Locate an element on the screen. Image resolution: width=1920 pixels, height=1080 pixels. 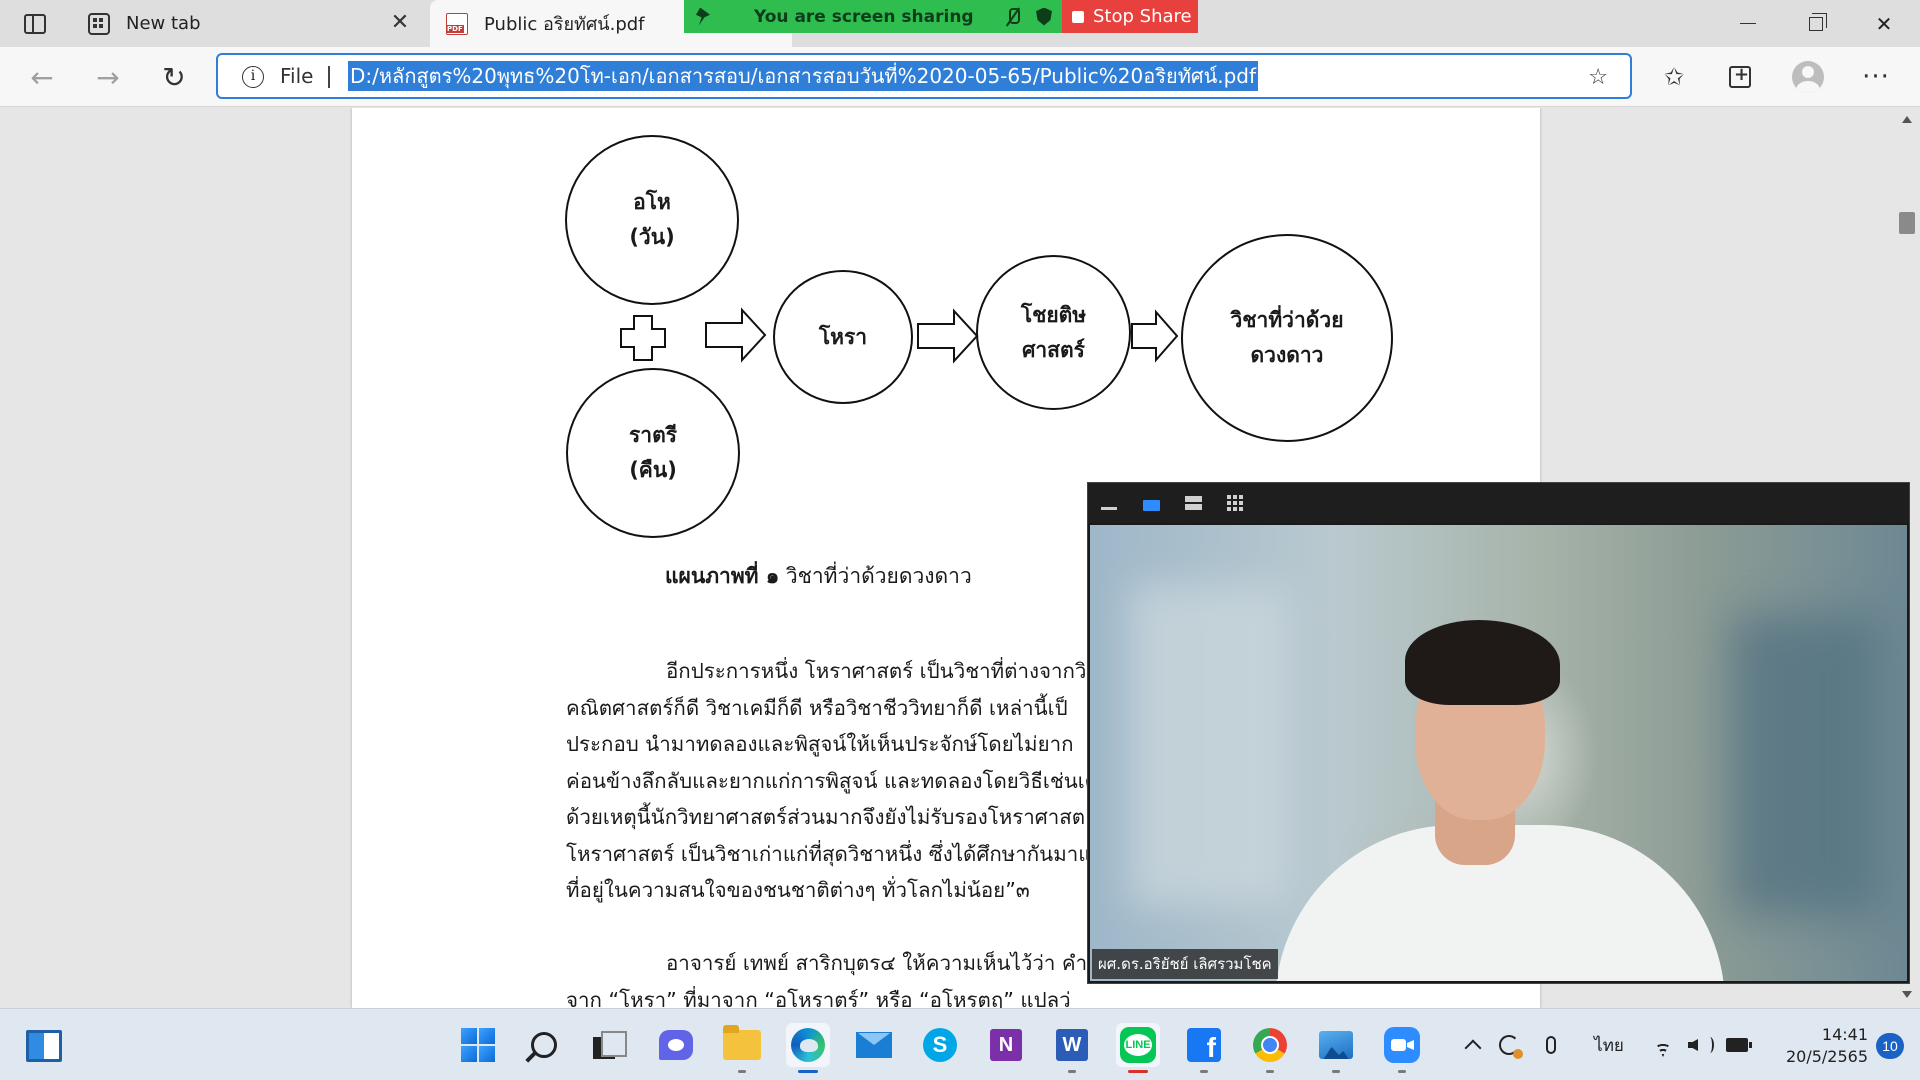
photos-button is located at coordinates (1336, 1048).